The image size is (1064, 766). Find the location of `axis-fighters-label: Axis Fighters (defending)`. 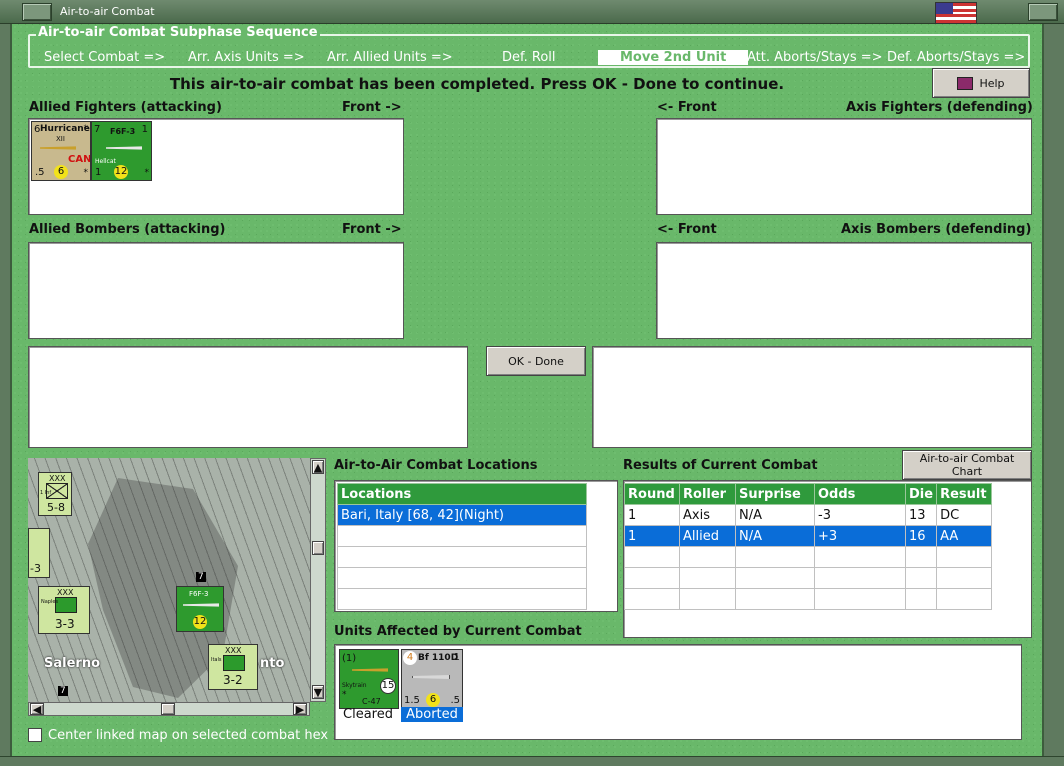

axis-fighters-label: Axis Fighters (defending) is located at coordinates (939, 107).